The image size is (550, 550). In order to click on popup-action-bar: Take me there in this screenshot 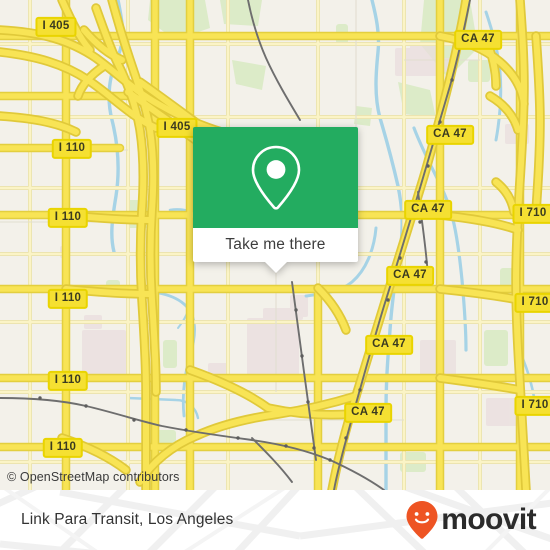, I will do `click(275, 245)`.